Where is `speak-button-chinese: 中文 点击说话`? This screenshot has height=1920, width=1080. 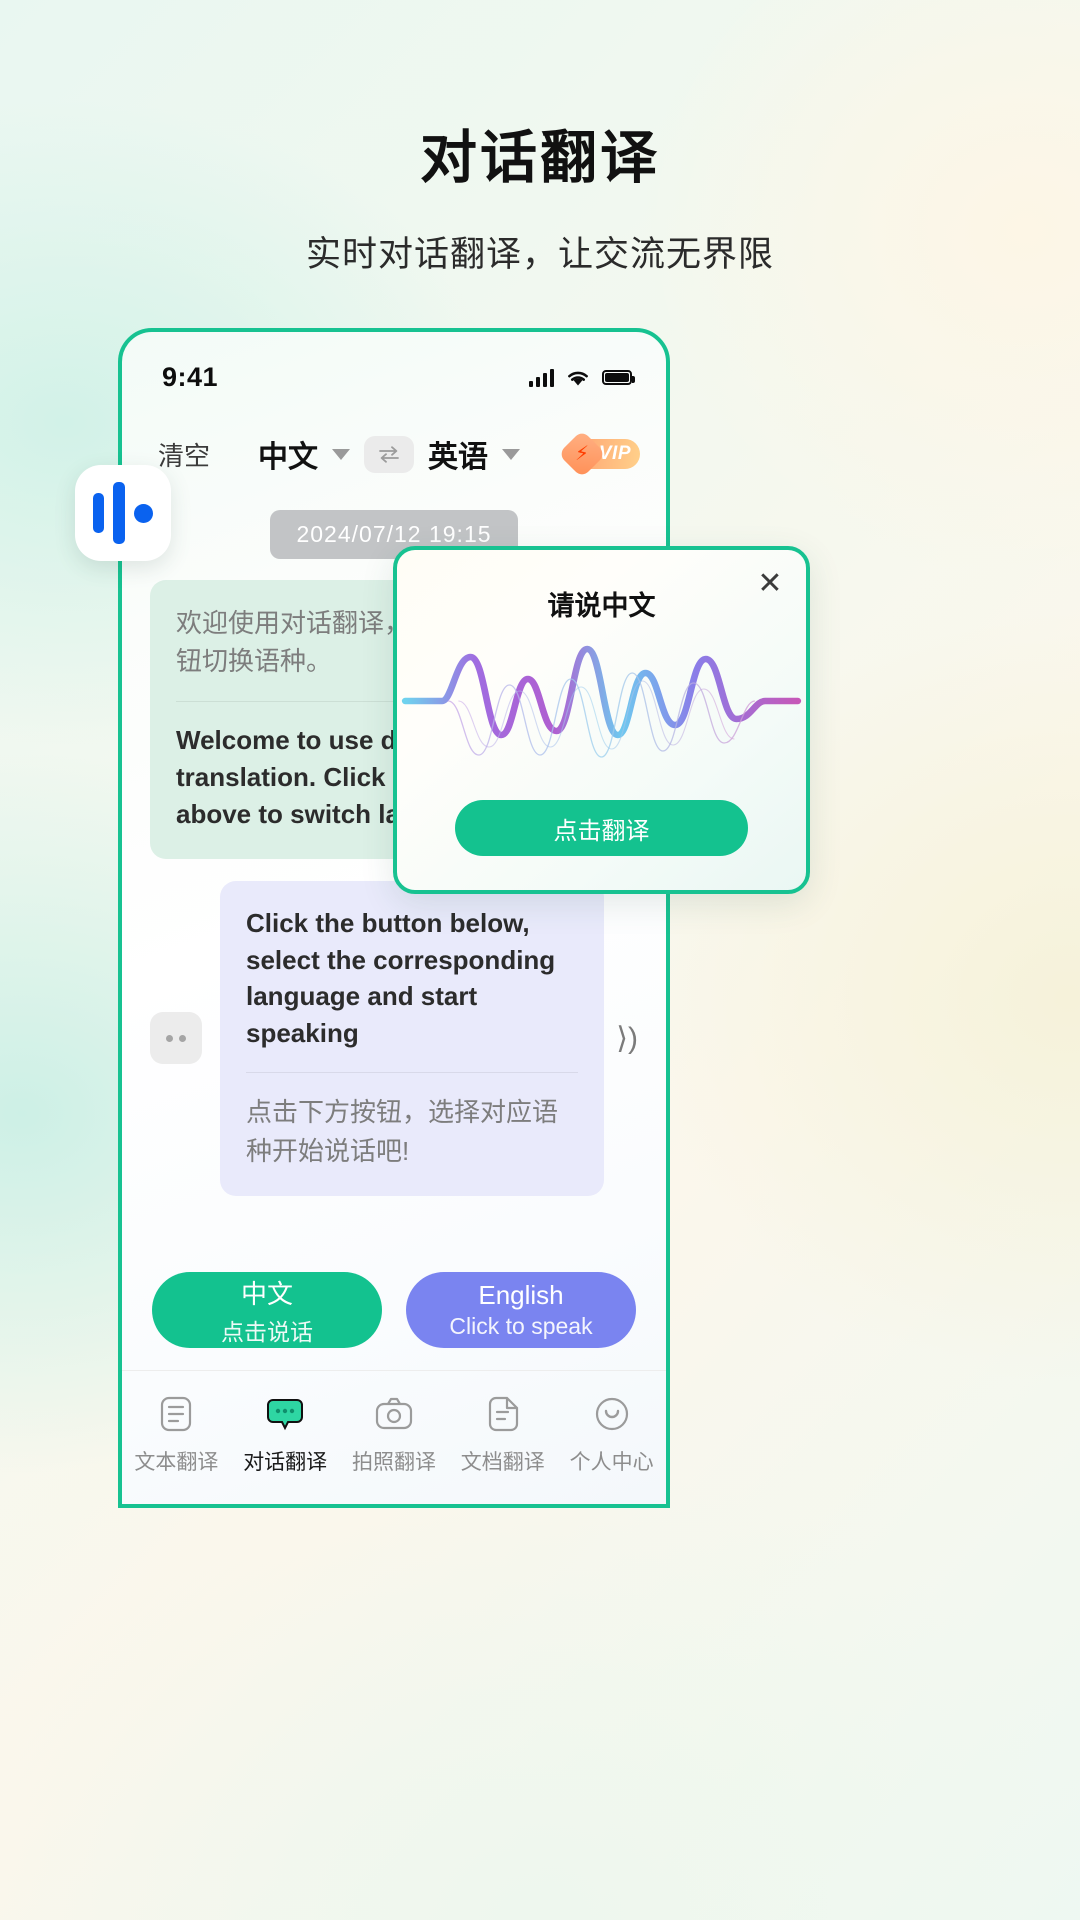 speak-button-chinese: 中文 点击说话 is located at coordinates (267, 1310).